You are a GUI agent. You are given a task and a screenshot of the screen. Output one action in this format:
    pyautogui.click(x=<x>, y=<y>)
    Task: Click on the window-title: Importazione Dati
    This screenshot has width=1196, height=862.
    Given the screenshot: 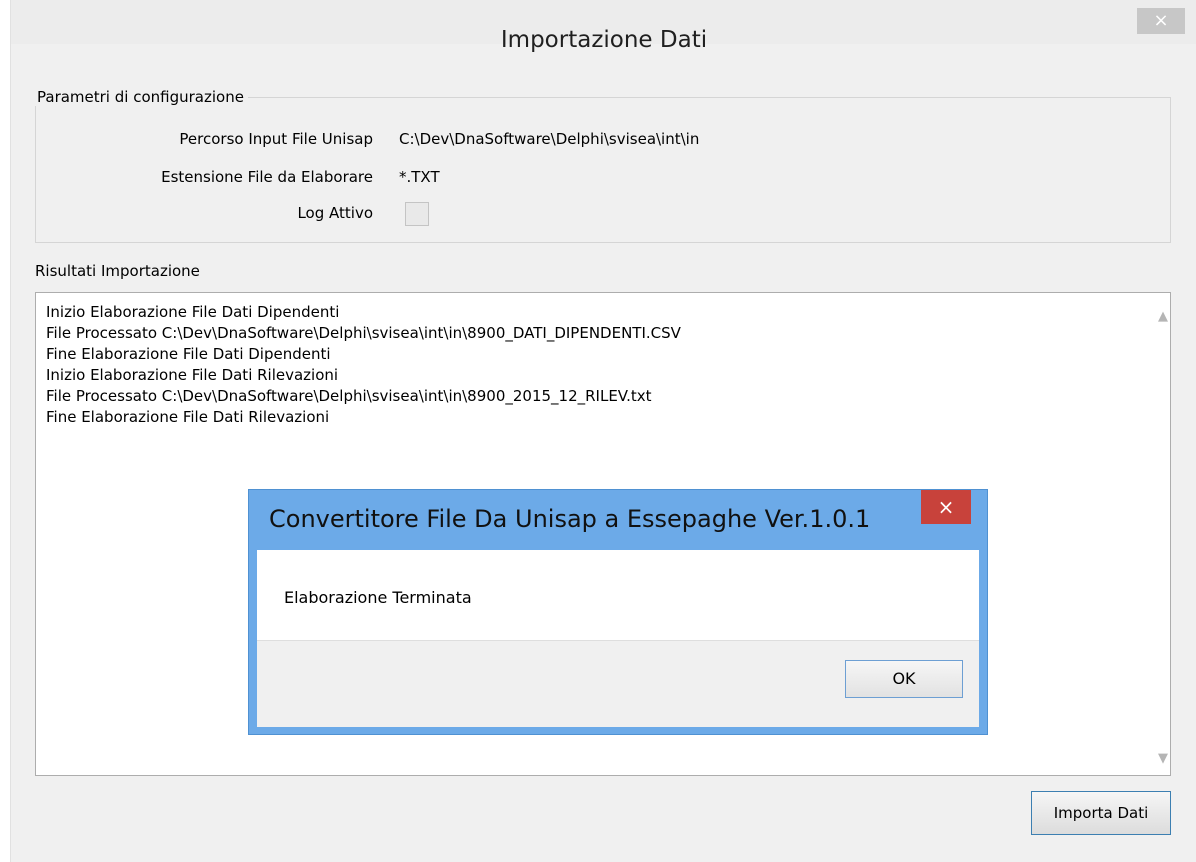 What is the action you would take?
    pyautogui.click(x=604, y=40)
    